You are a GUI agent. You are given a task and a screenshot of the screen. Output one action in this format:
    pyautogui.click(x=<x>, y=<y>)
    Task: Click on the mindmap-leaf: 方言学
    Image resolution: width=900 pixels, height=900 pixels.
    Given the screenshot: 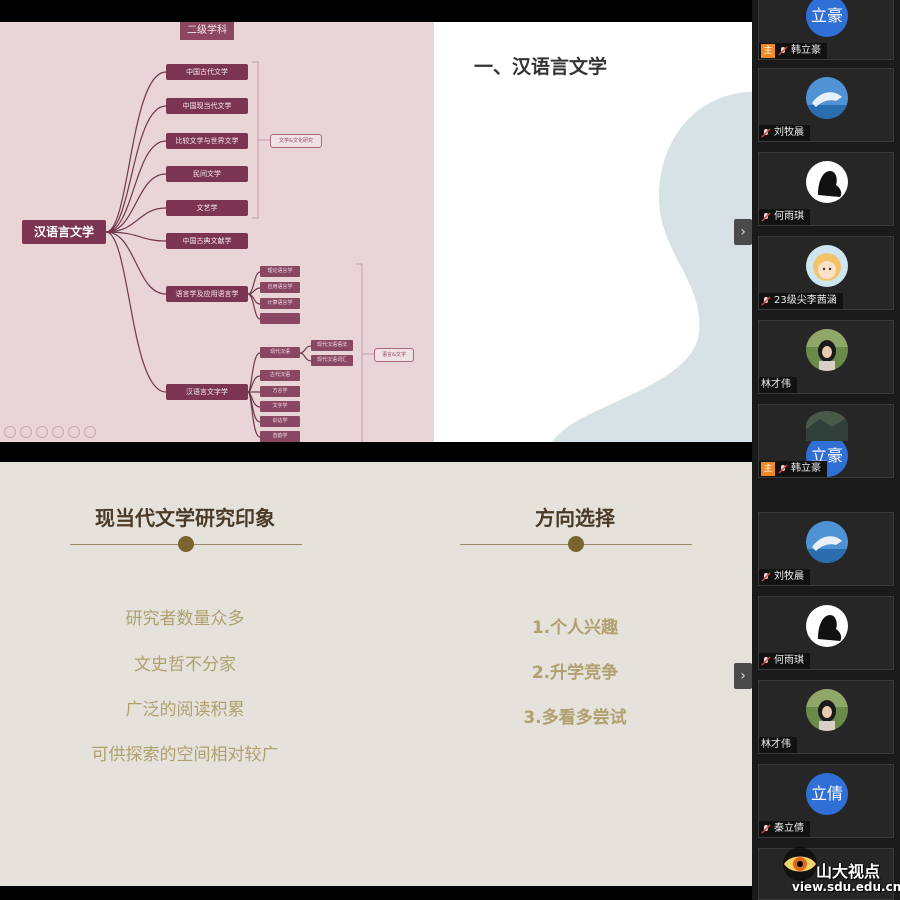 What is the action you would take?
    pyautogui.click(x=280, y=391)
    